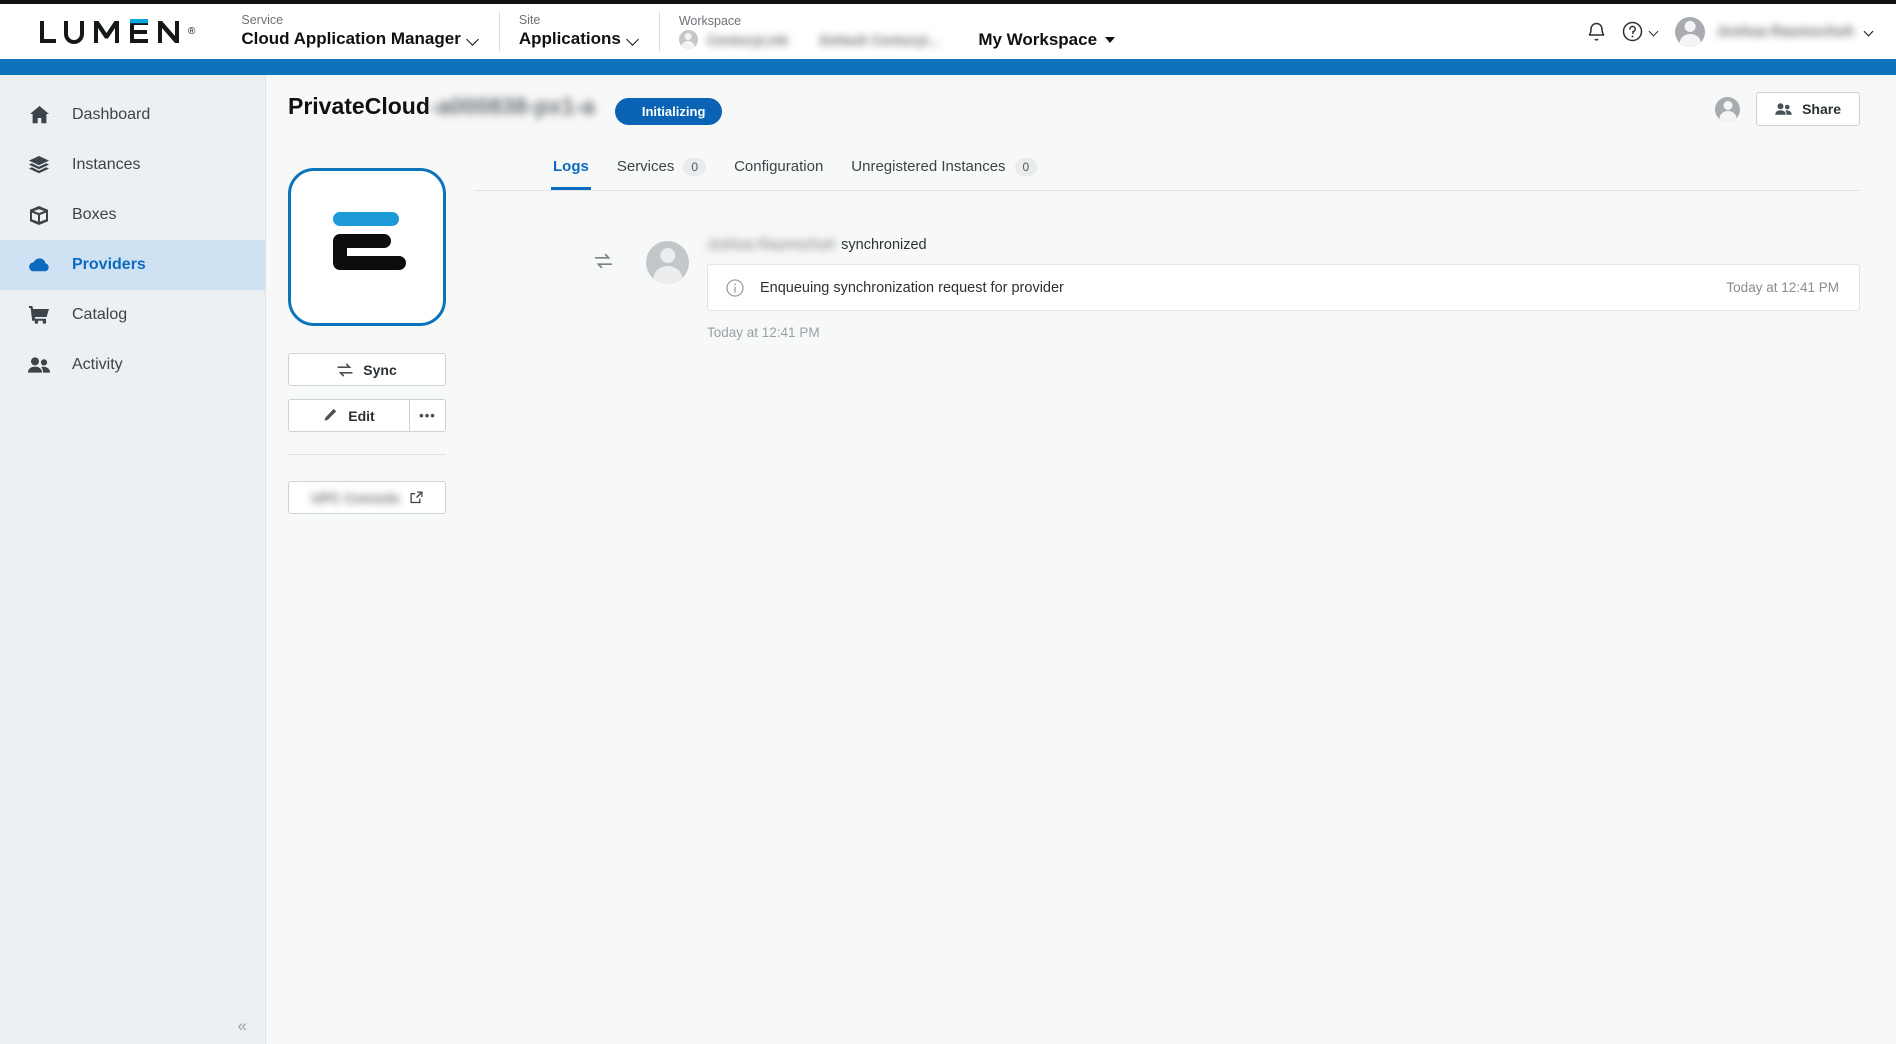 Image resolution: width=1896 pixels, height=1044 pixels. I want to click on sidebar-item-activity: Activity, so click(132, 365).